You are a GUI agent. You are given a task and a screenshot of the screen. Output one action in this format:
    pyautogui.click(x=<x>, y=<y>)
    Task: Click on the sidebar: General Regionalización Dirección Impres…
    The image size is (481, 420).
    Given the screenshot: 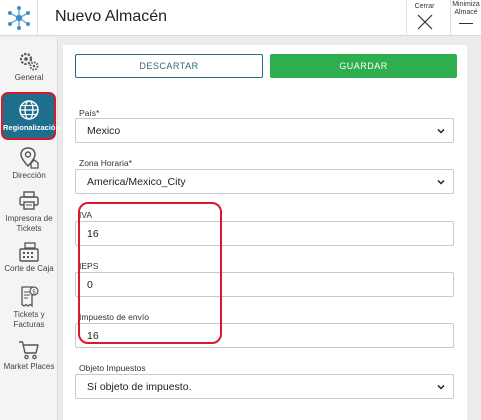 What is the action you would take?
    pyautogui.click(x=30, y=228)
    